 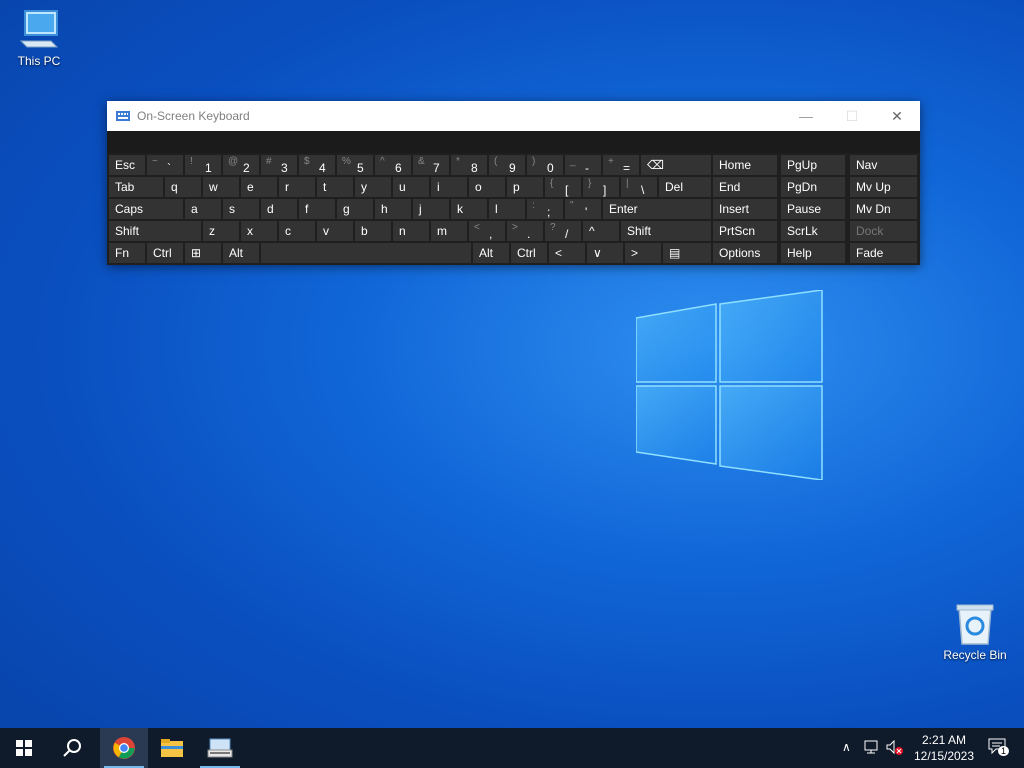 I want to click on key-row3-11: " ', so click(x=583, y=209).